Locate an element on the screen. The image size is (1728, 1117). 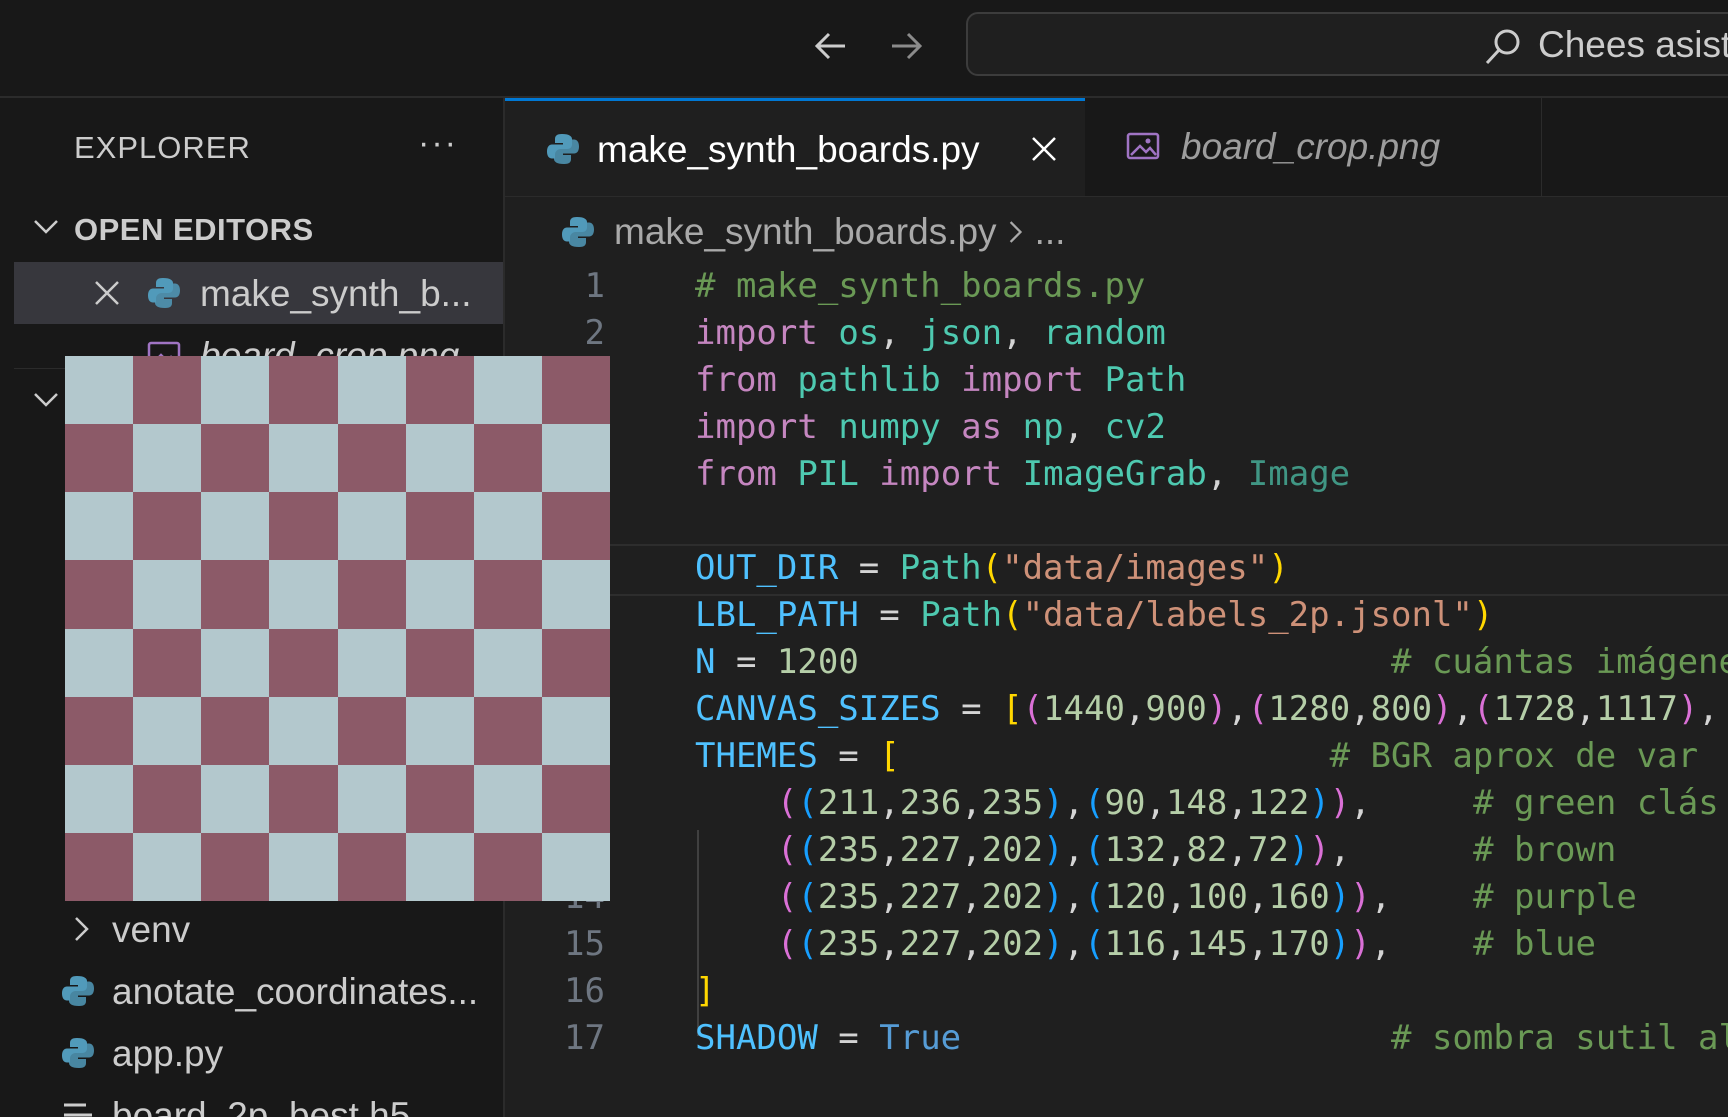
code-text: THEMES = [ # BGR aprox de var is located at coordinates (1197, 756).